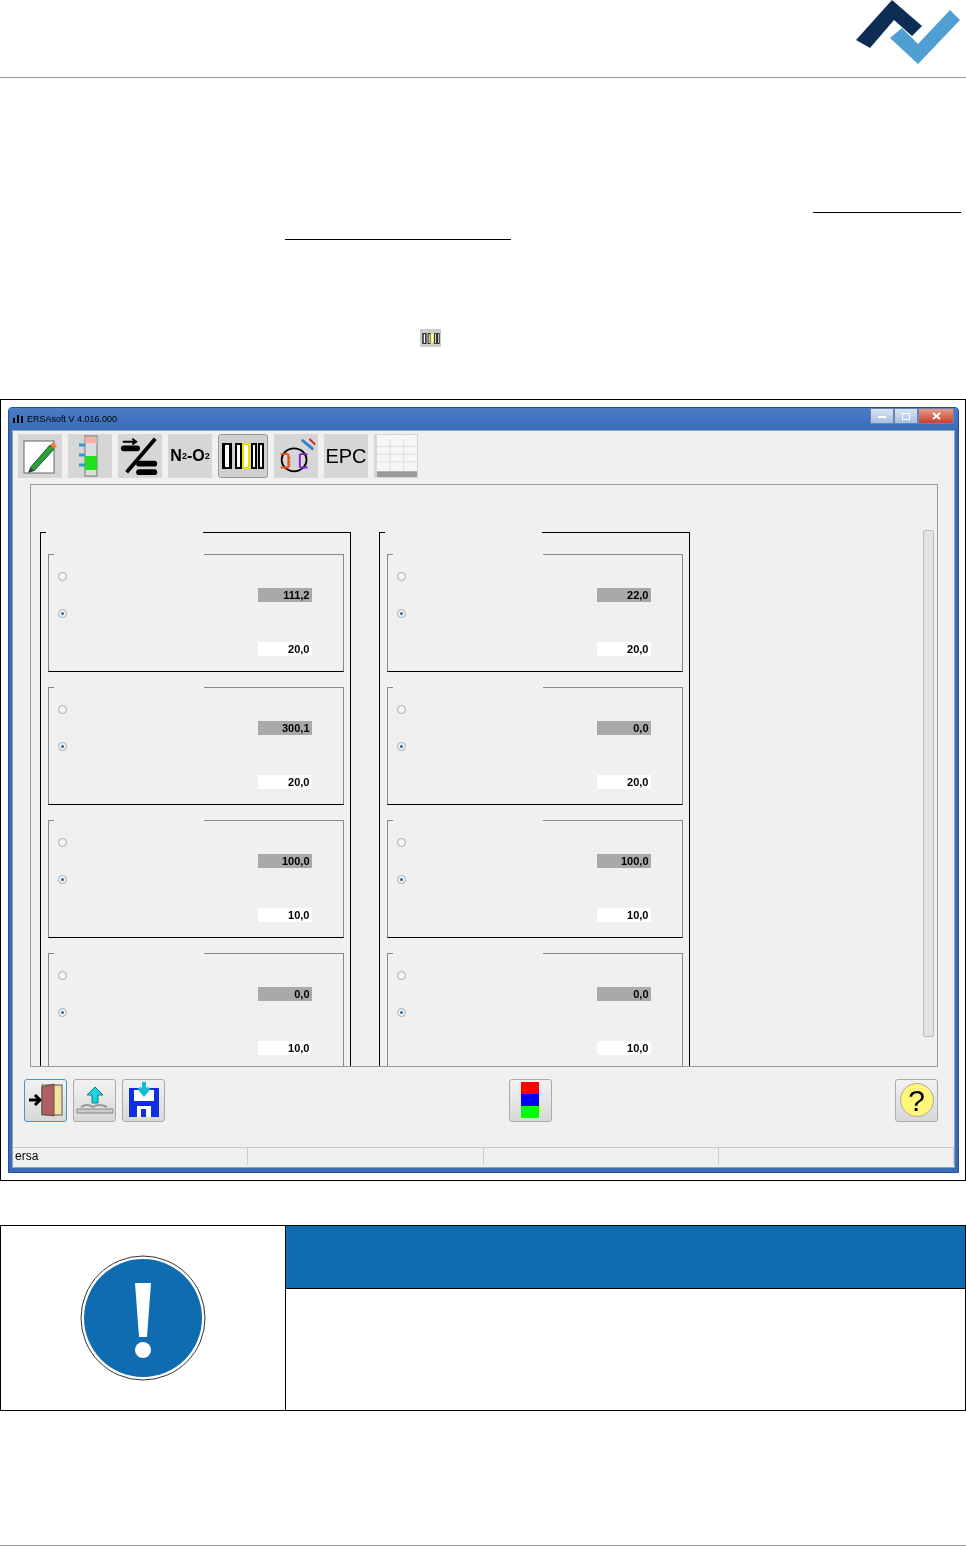 The width and height of the screenshot is (966, 1546). I want to click on close-icon, so click(936, 416).